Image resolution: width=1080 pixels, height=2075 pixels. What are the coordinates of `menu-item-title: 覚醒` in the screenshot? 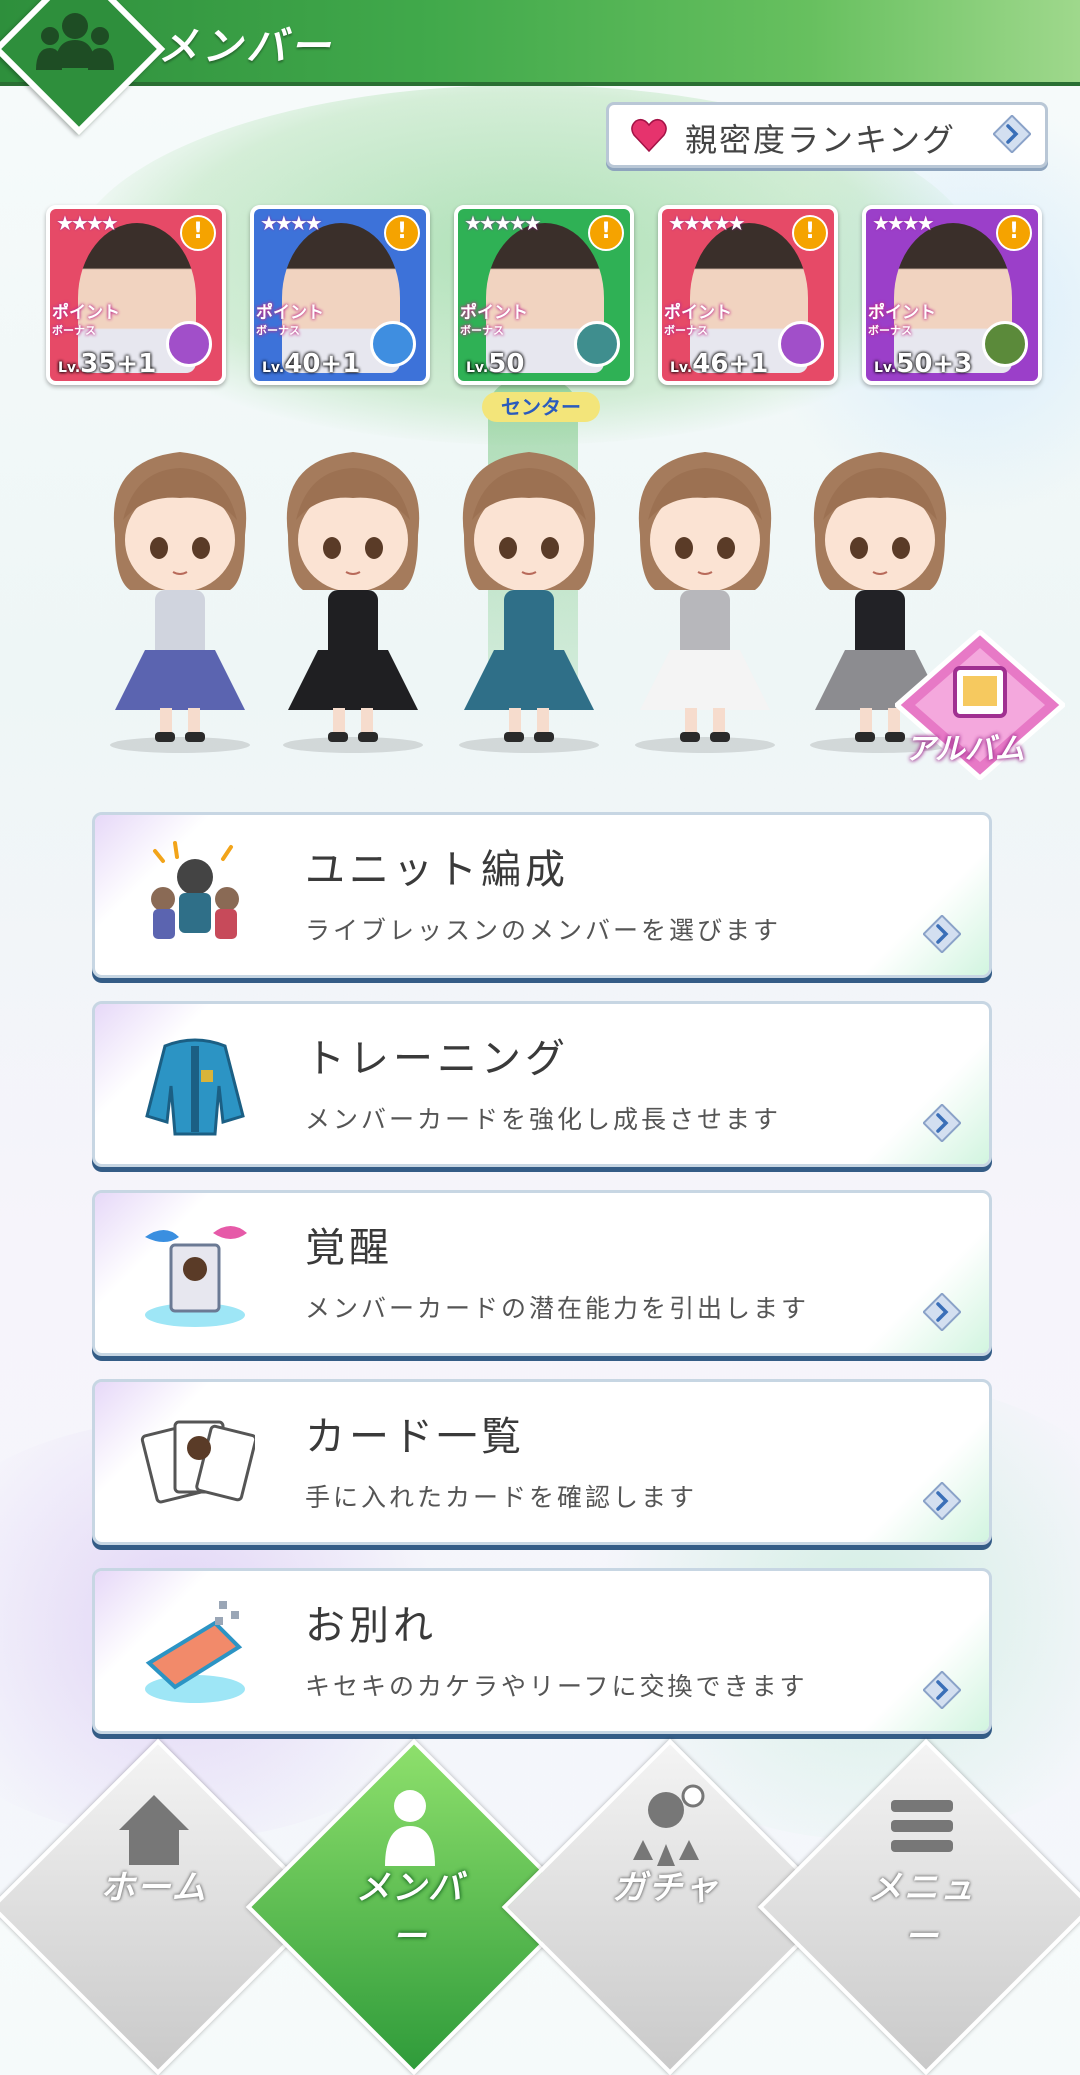 It's located at (349, 1248).